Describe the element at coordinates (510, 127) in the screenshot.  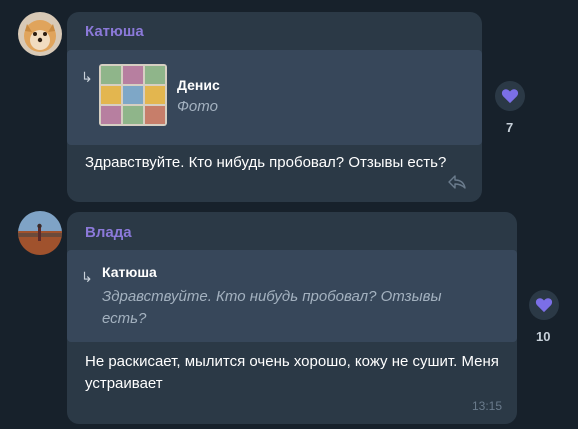
I see `reaction-count: 7` at that location.